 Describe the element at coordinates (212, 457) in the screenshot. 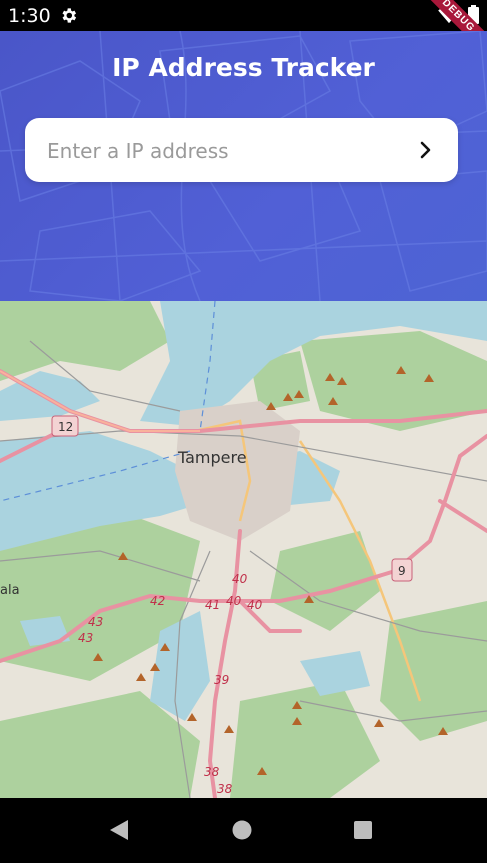

I see `map-label-city: Tampere` at that location.